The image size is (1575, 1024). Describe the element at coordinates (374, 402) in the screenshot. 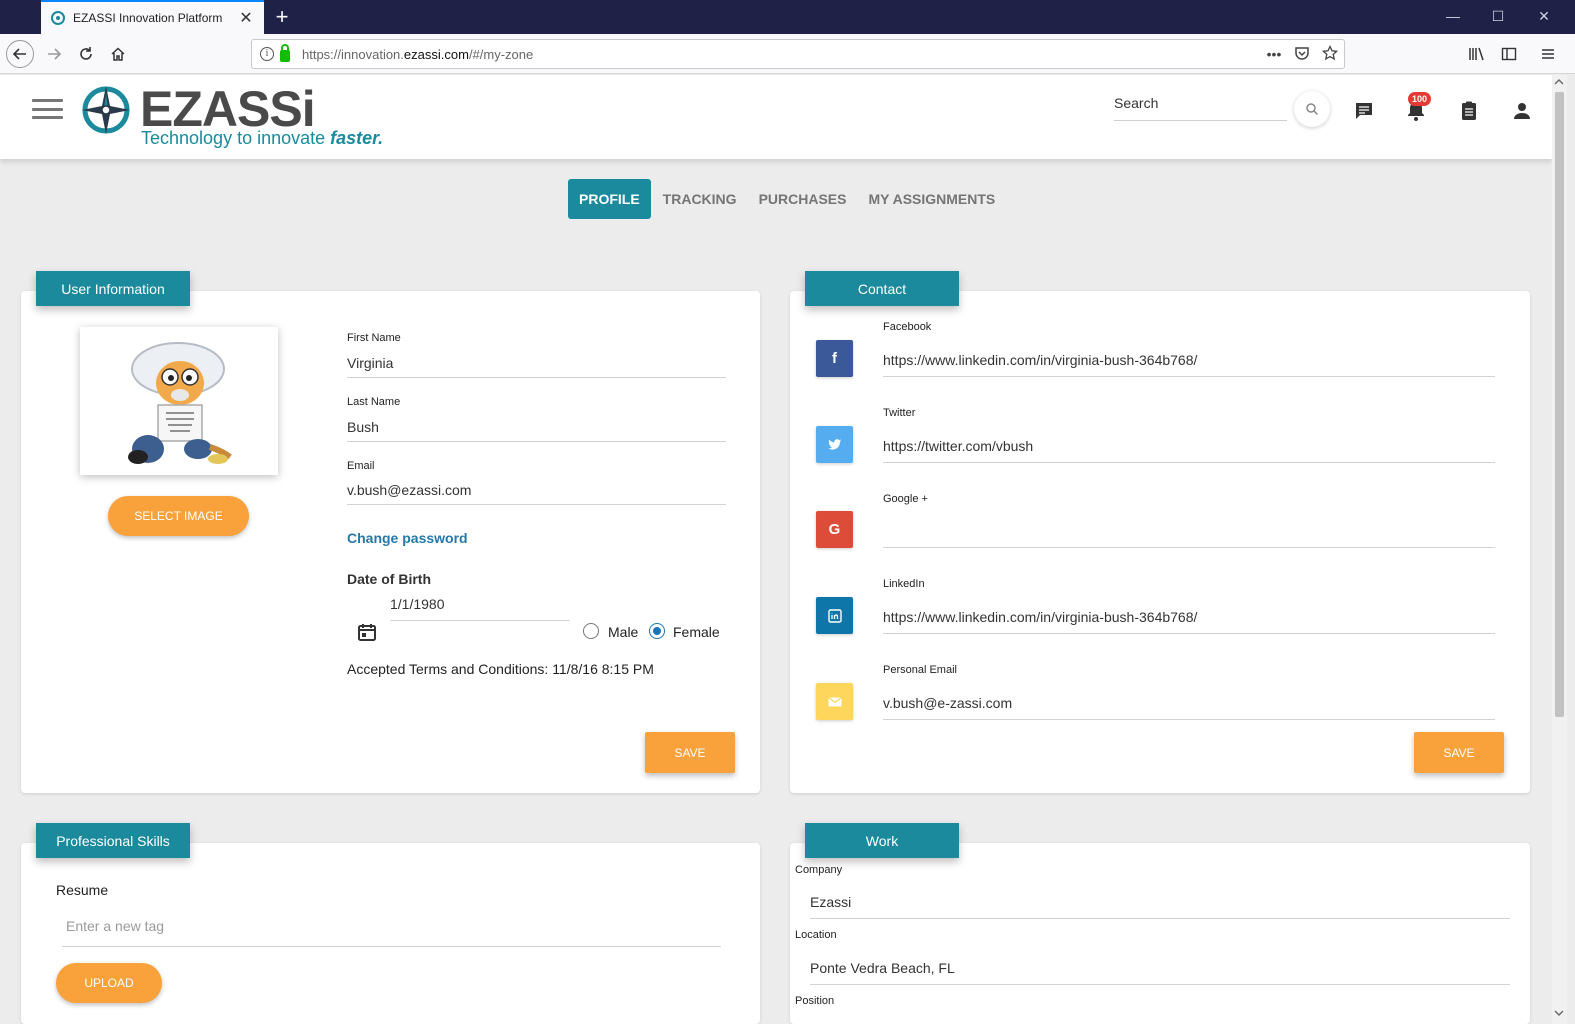

I see `last-name-label: Last Name` at that location.